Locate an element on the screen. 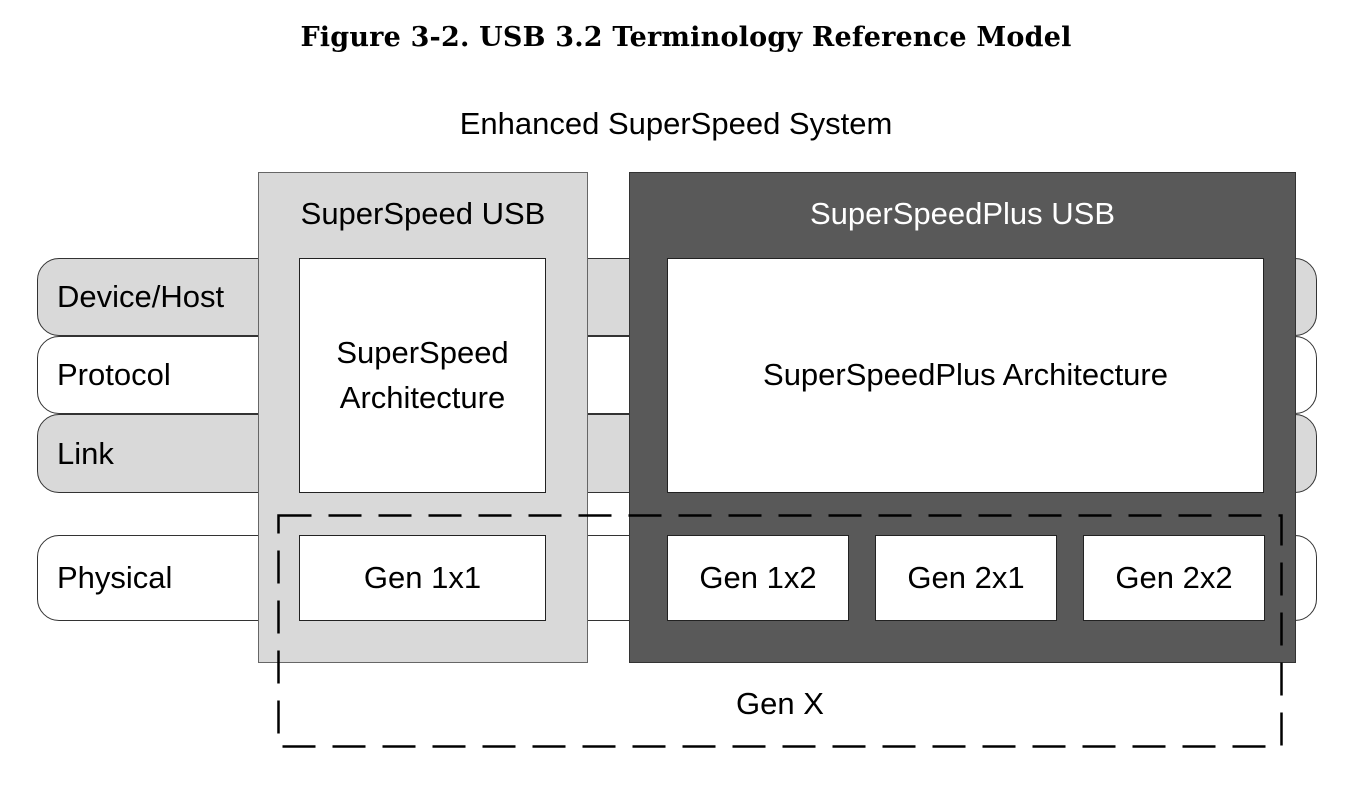  superspeed-architecture-box: SuperSpeed Architecture is located at coordinates (422, 375).